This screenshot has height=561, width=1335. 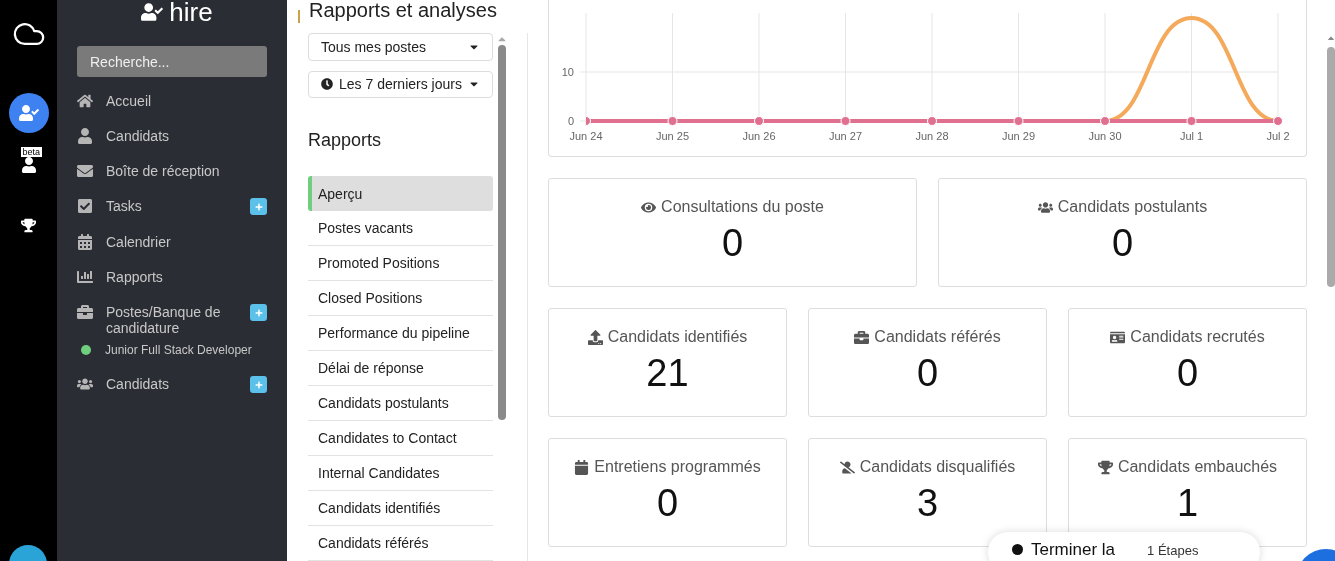 I want to click on subitem-label: Junior Full Stack Developer, so click(x=178, y=350).